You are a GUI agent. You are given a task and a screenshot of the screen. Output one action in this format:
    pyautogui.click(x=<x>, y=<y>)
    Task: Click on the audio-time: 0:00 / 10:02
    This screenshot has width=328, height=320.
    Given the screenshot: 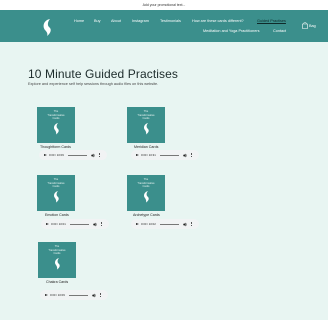 What is the action you would take?
    pyautogui.click(x=148, y=224)
    